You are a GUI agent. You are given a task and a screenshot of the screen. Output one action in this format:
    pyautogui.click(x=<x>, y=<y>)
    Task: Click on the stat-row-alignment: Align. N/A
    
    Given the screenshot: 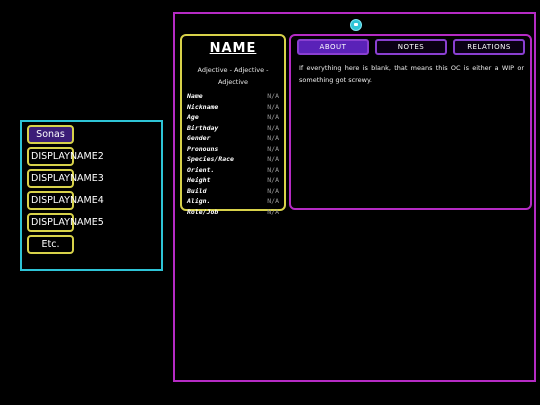 What is the action you would take?
    pyautogui.click(x=233, y=201)
    